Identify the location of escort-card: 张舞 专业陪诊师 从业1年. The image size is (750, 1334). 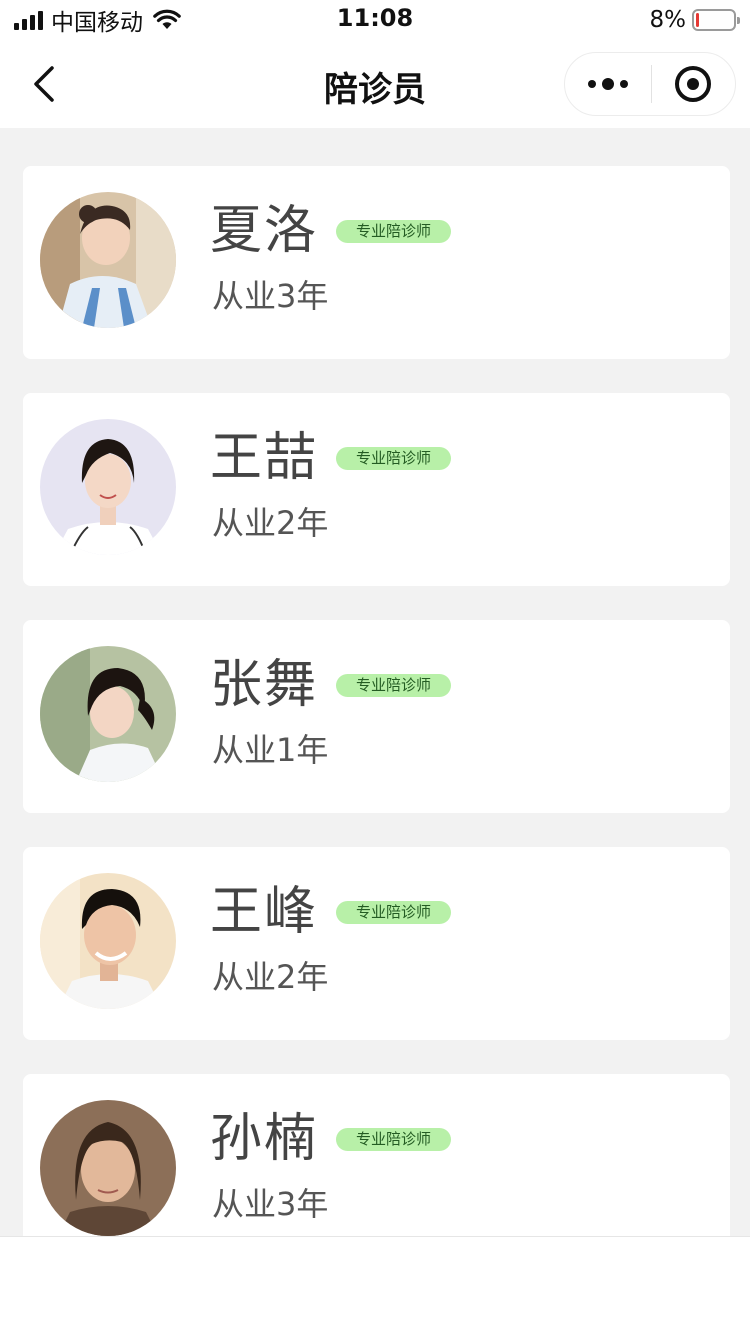
(376, 716).